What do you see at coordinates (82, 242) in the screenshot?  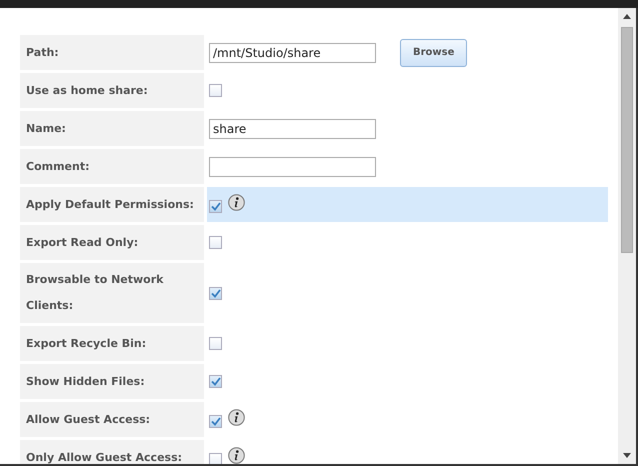 I see `field-label: Export Read Only:` at bounding box center [82, 242].